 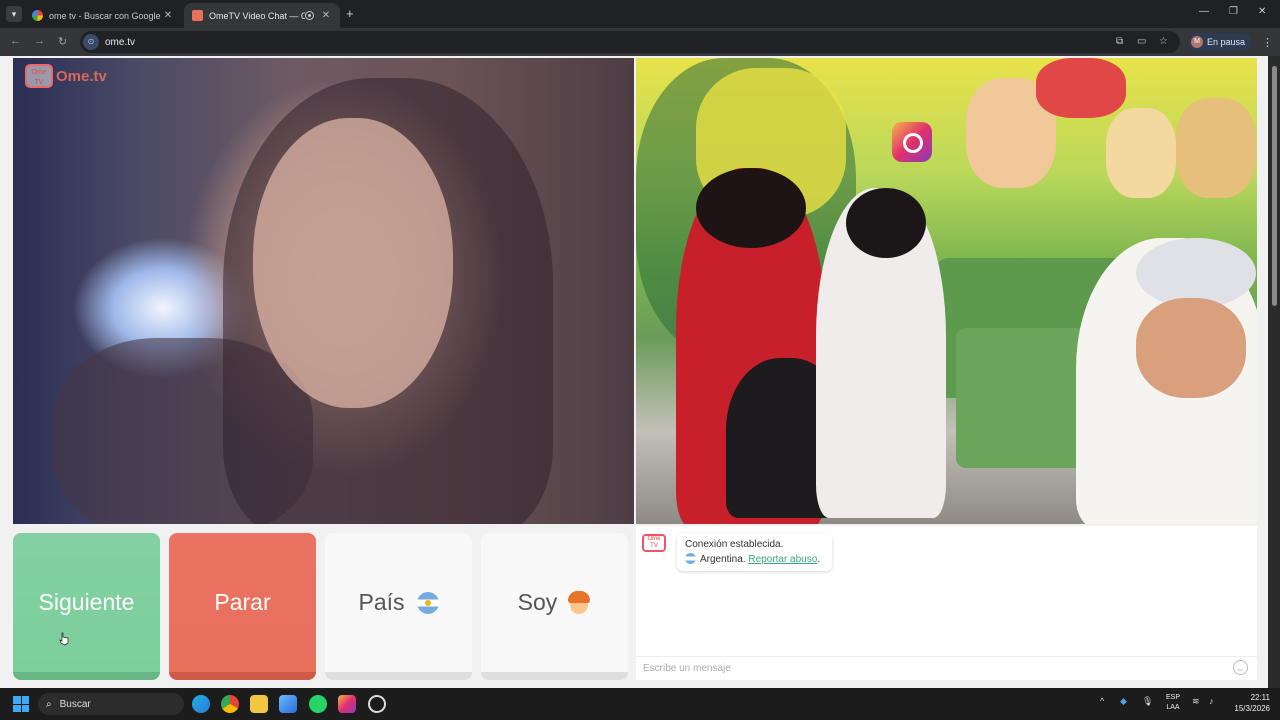 What do you see at coordinates (353, 263) in the screenshot?
I see `video-figure-face` at bounding box center [353, 263].